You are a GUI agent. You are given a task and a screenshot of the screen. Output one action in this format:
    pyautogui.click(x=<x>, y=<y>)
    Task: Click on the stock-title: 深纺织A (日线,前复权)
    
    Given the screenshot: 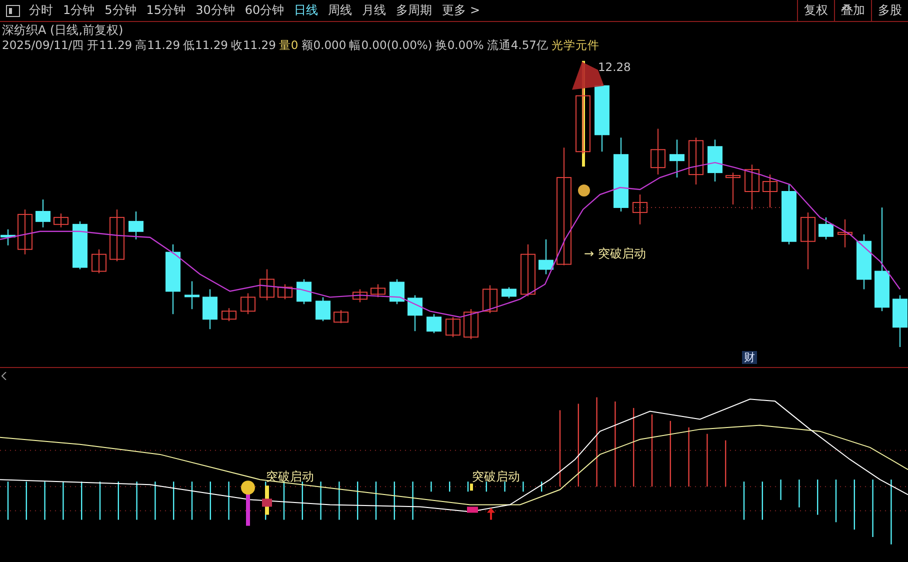 What is the action you would take?
    pyautogui.click(x=63, y=30)
    